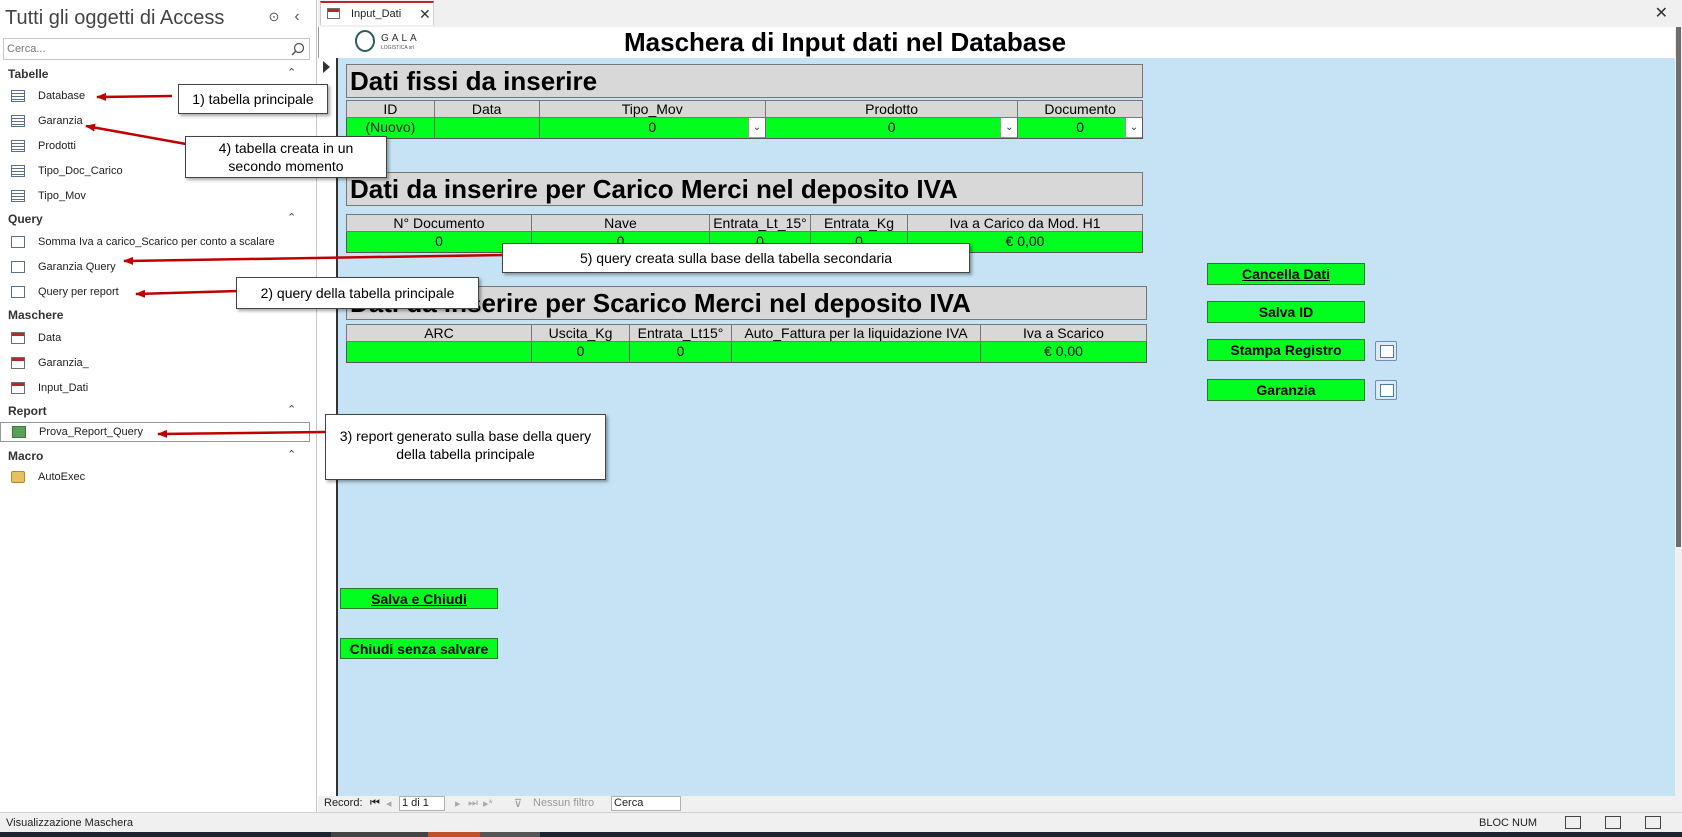 The width and height of the screenshot is (1682, 837). Describe the element at coordinates (1386, 351) in the screenshot. I see `print-icon` at that location.